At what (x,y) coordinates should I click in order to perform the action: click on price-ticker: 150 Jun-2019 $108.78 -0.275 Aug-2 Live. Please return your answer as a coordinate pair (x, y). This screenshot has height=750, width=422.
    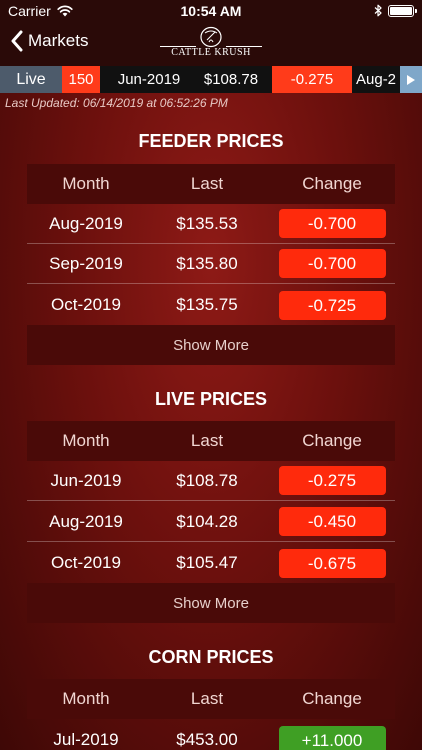
    Looking at the image, I should click on (211, 79).